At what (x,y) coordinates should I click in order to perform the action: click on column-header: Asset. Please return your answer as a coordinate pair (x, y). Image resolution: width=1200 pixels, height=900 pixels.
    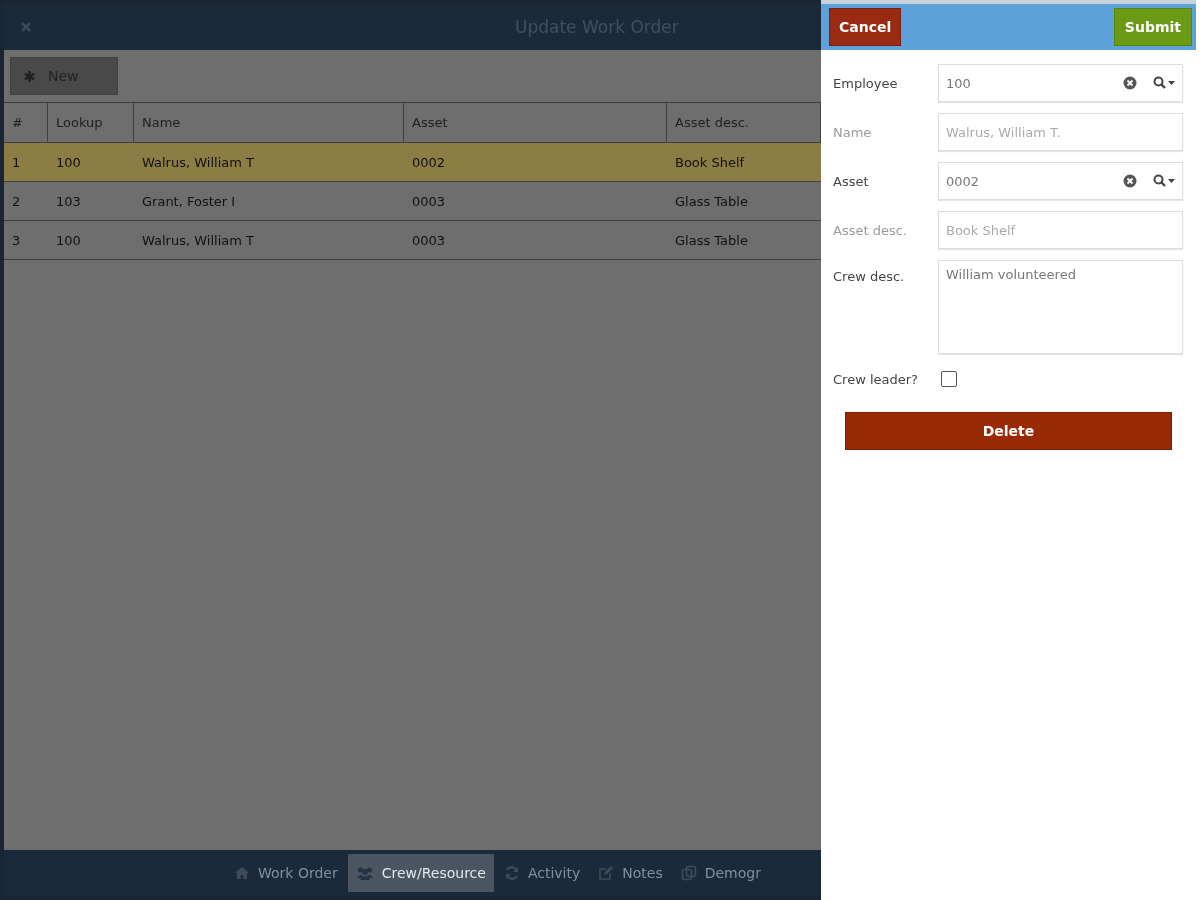
    Looking at the image, I should click on (535, 122).